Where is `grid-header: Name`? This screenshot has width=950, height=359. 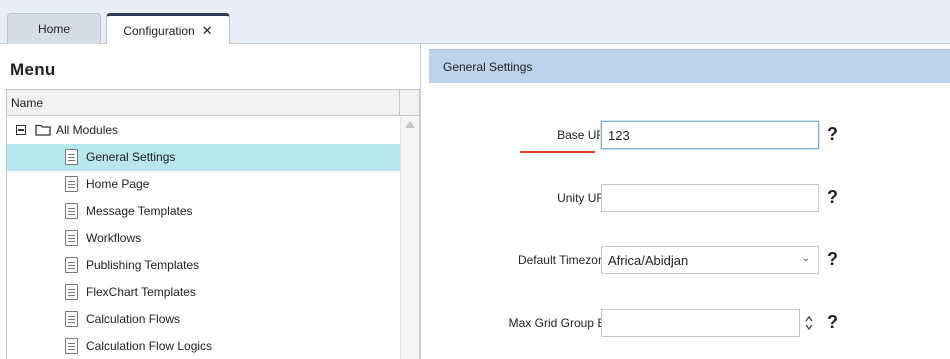 grid-header: Name is located at coordinates (213, 103).